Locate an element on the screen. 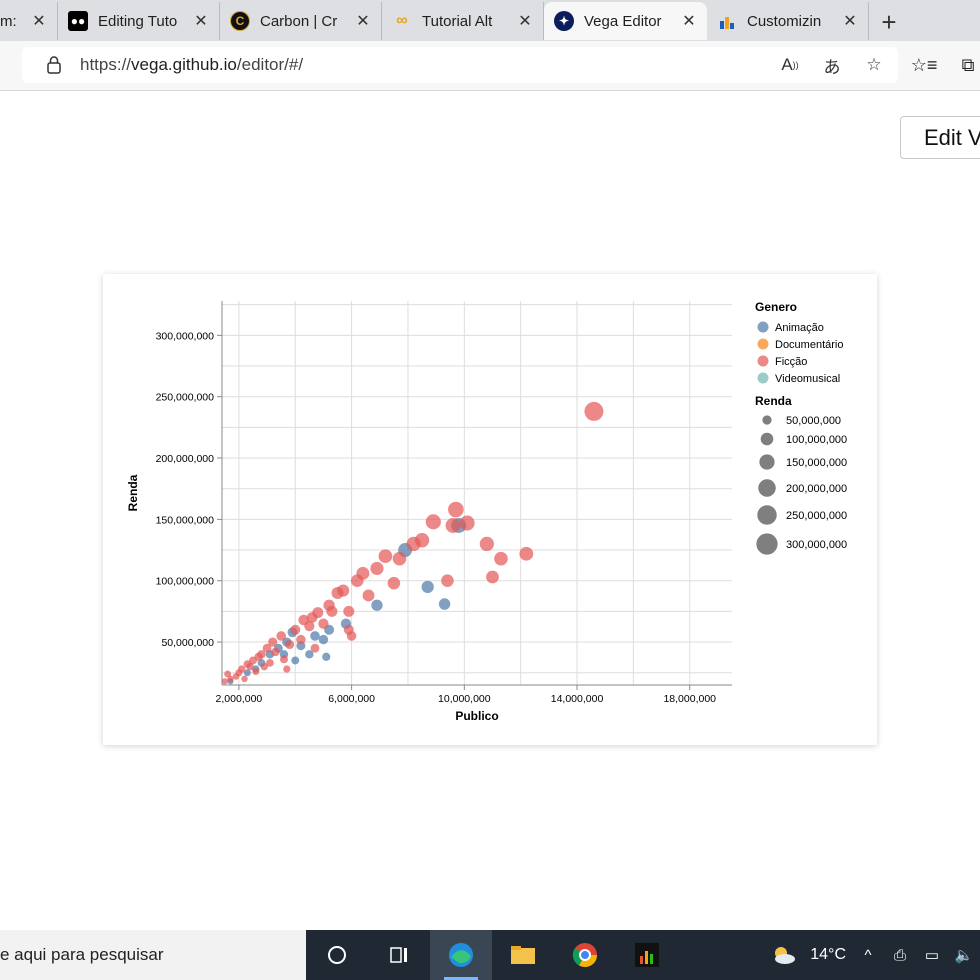  cortana-icon is located at coordinates (337, 955).